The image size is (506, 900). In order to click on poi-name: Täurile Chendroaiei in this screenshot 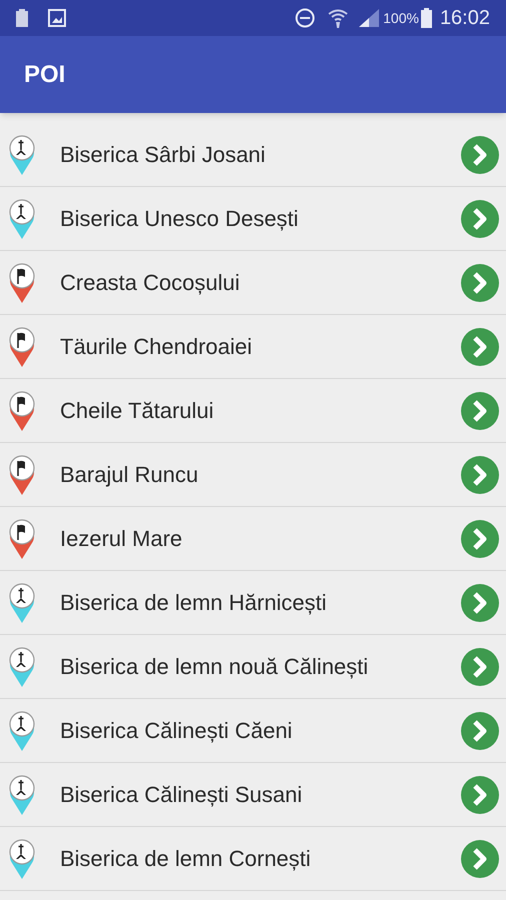, I will do `click(156, 347)`.